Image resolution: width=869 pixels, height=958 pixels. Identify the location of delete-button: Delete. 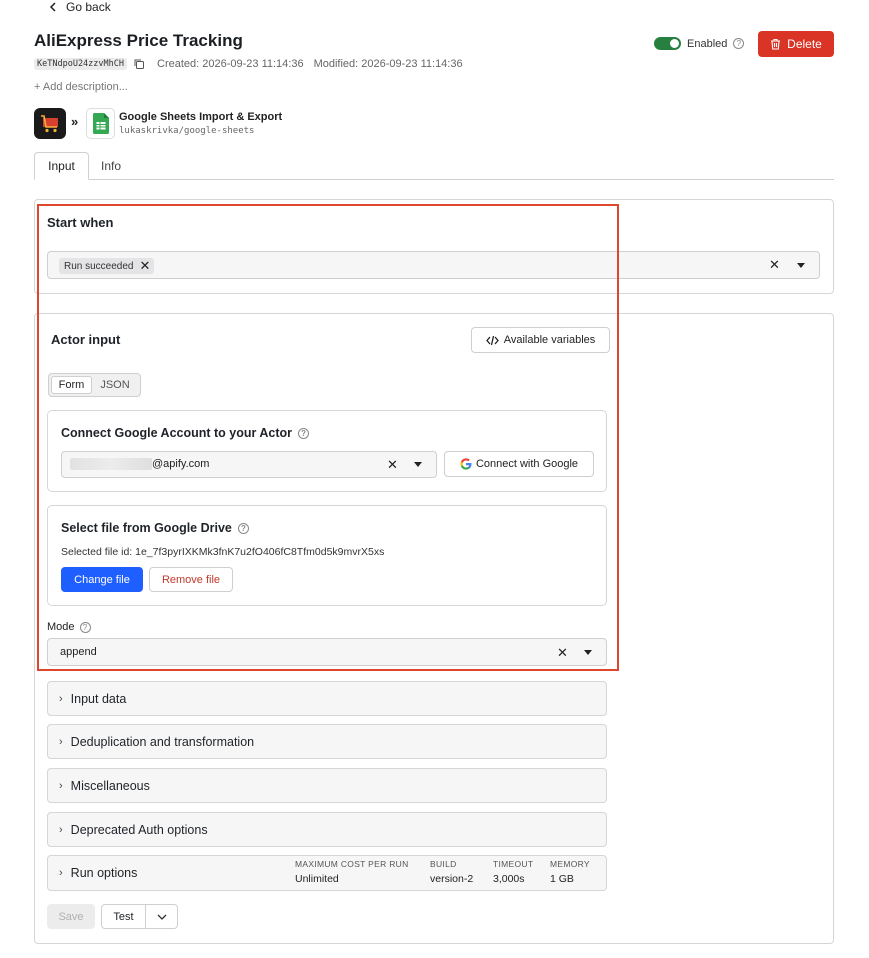
(796, 44).